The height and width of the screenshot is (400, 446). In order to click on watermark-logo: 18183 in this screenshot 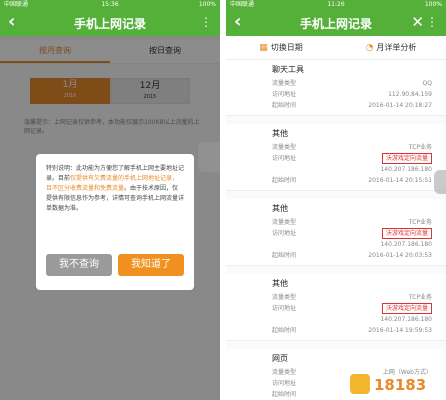, I will do `click(388, 384)`.